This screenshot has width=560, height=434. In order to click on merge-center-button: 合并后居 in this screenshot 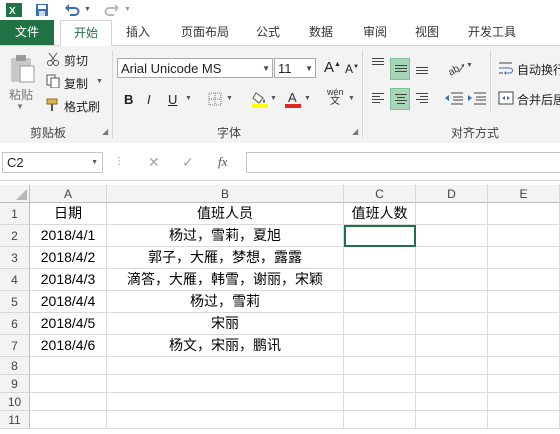, I will do `click(538, 99)`.